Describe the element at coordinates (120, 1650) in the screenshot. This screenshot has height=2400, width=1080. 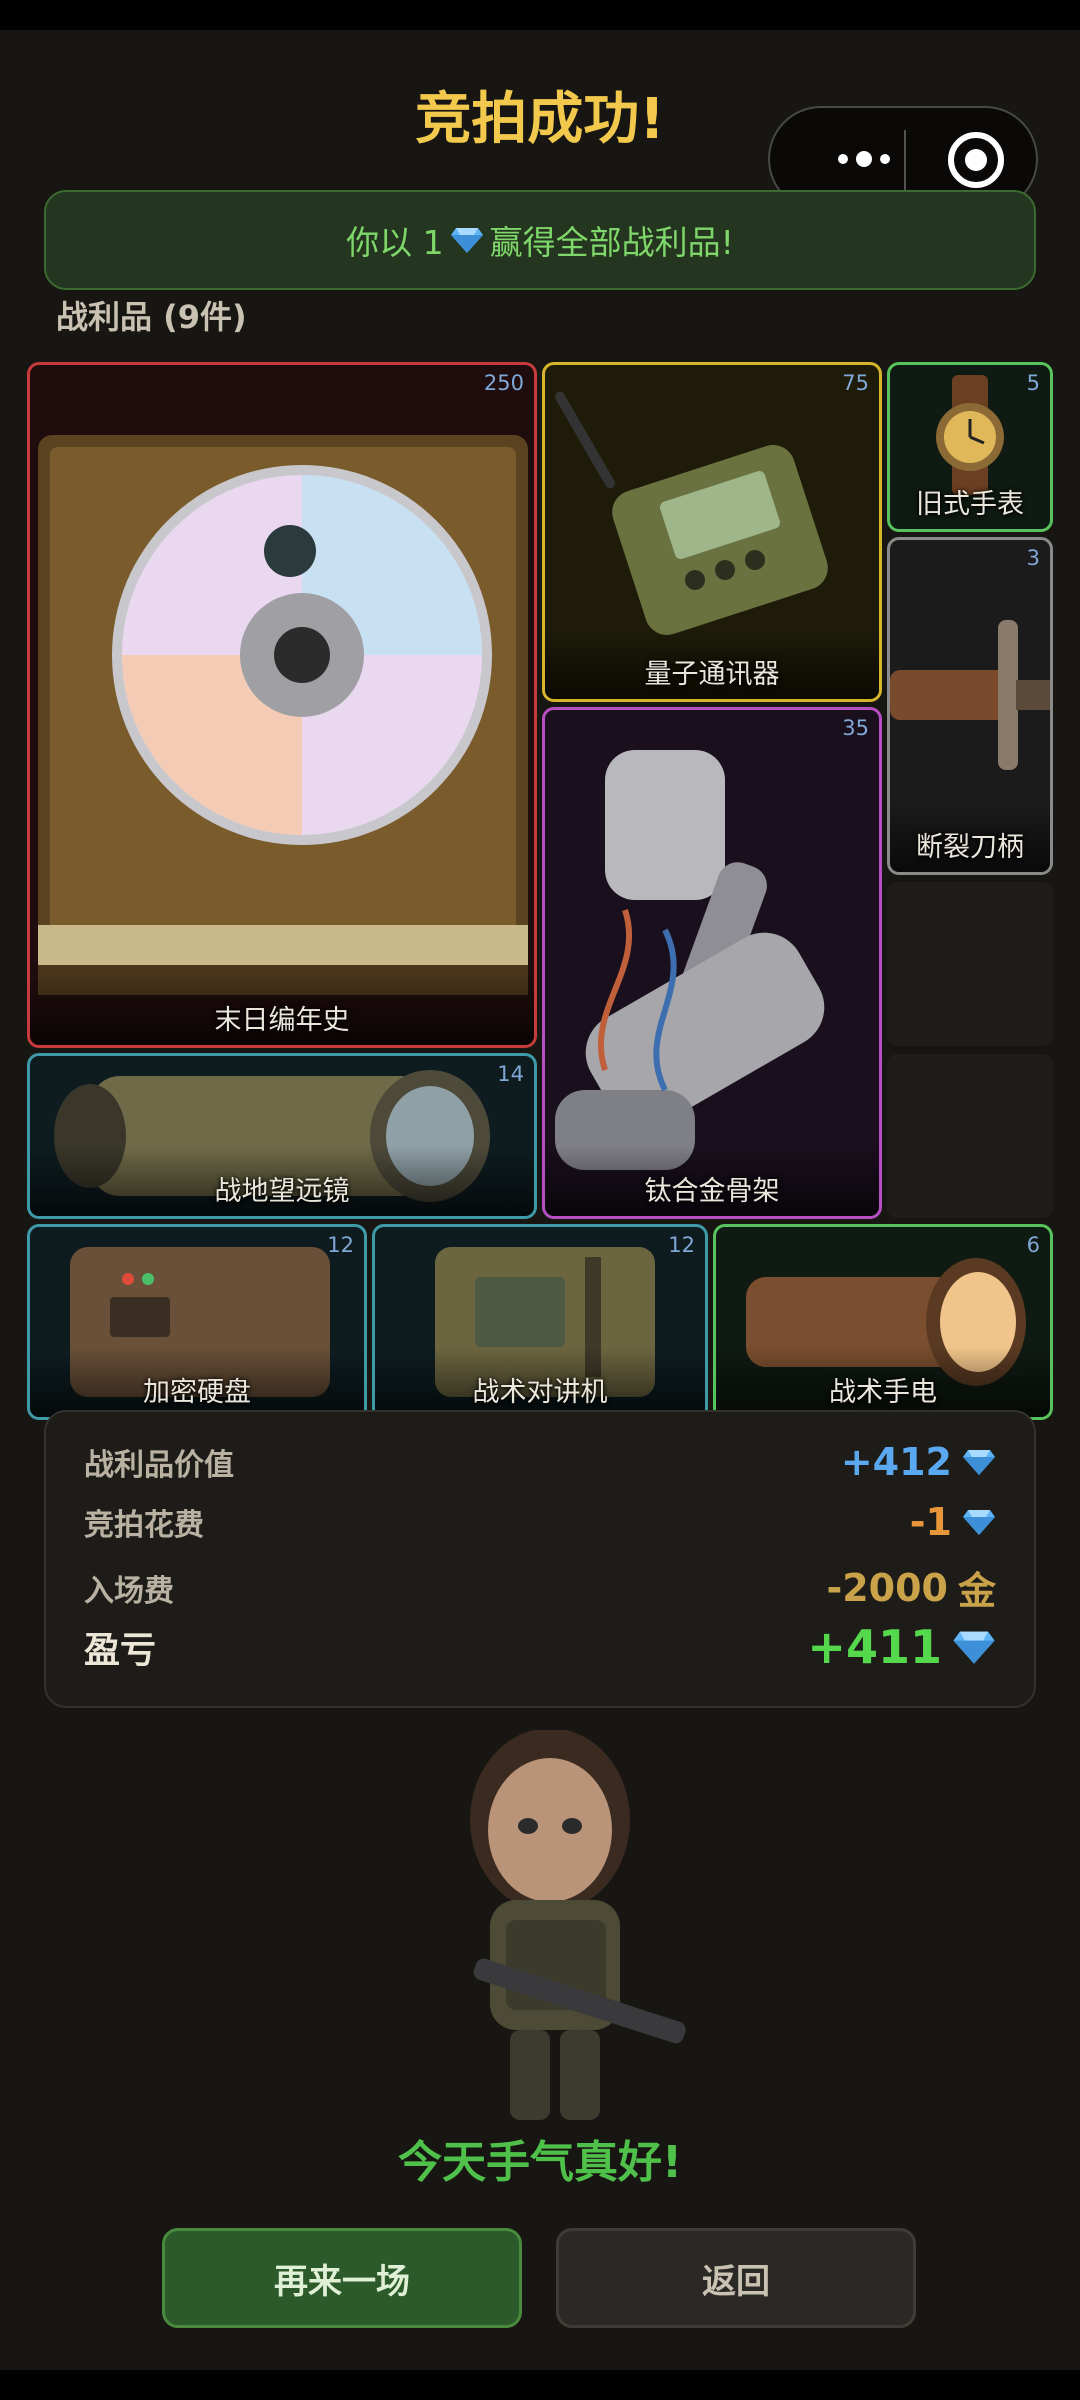
I see `profit-label: 盈亏` at that location.